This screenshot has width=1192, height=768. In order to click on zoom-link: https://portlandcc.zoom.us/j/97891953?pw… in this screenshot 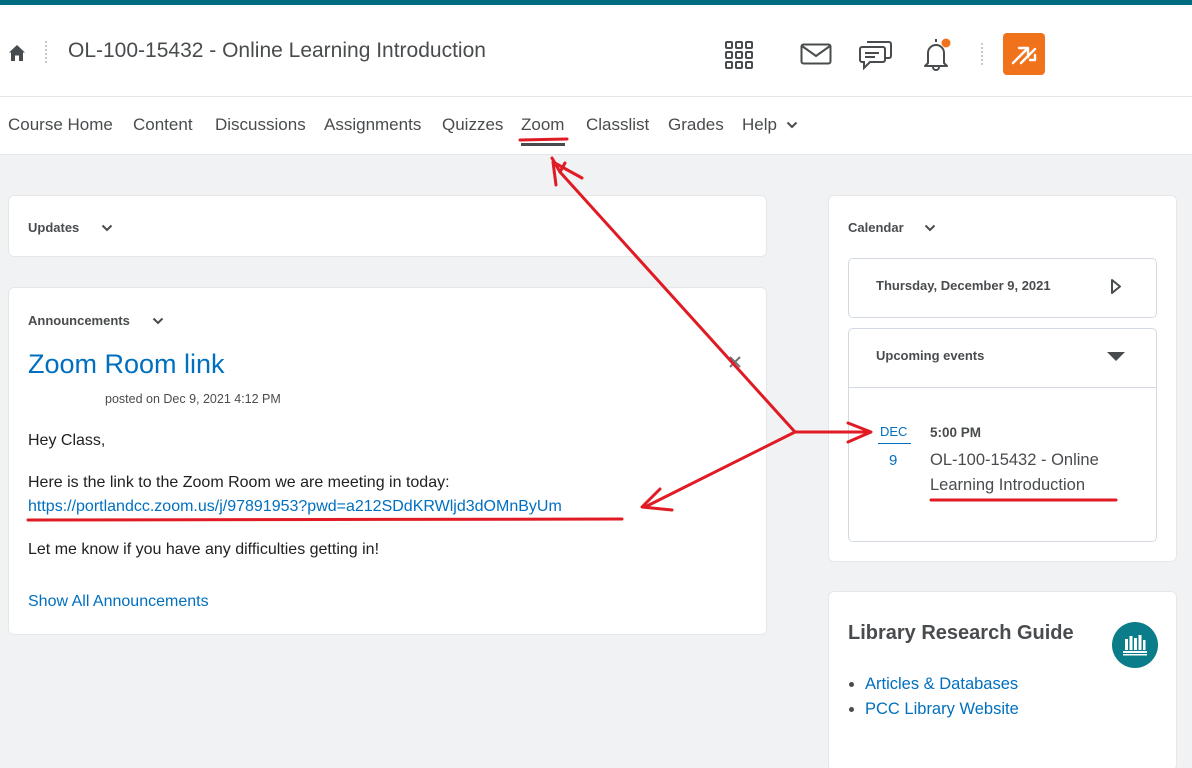, I will do `click(295, 507)`.